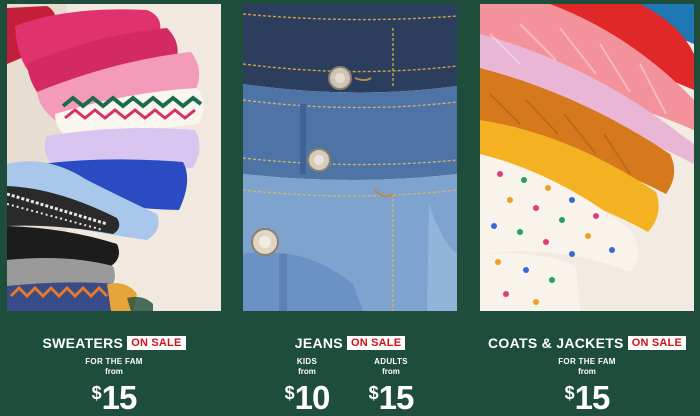 This screenshot has height=416, width=700. What do you see at coordinates (312, 397) in the screenshot?
I see `price-value: 10` at bounding box center [312, 397].